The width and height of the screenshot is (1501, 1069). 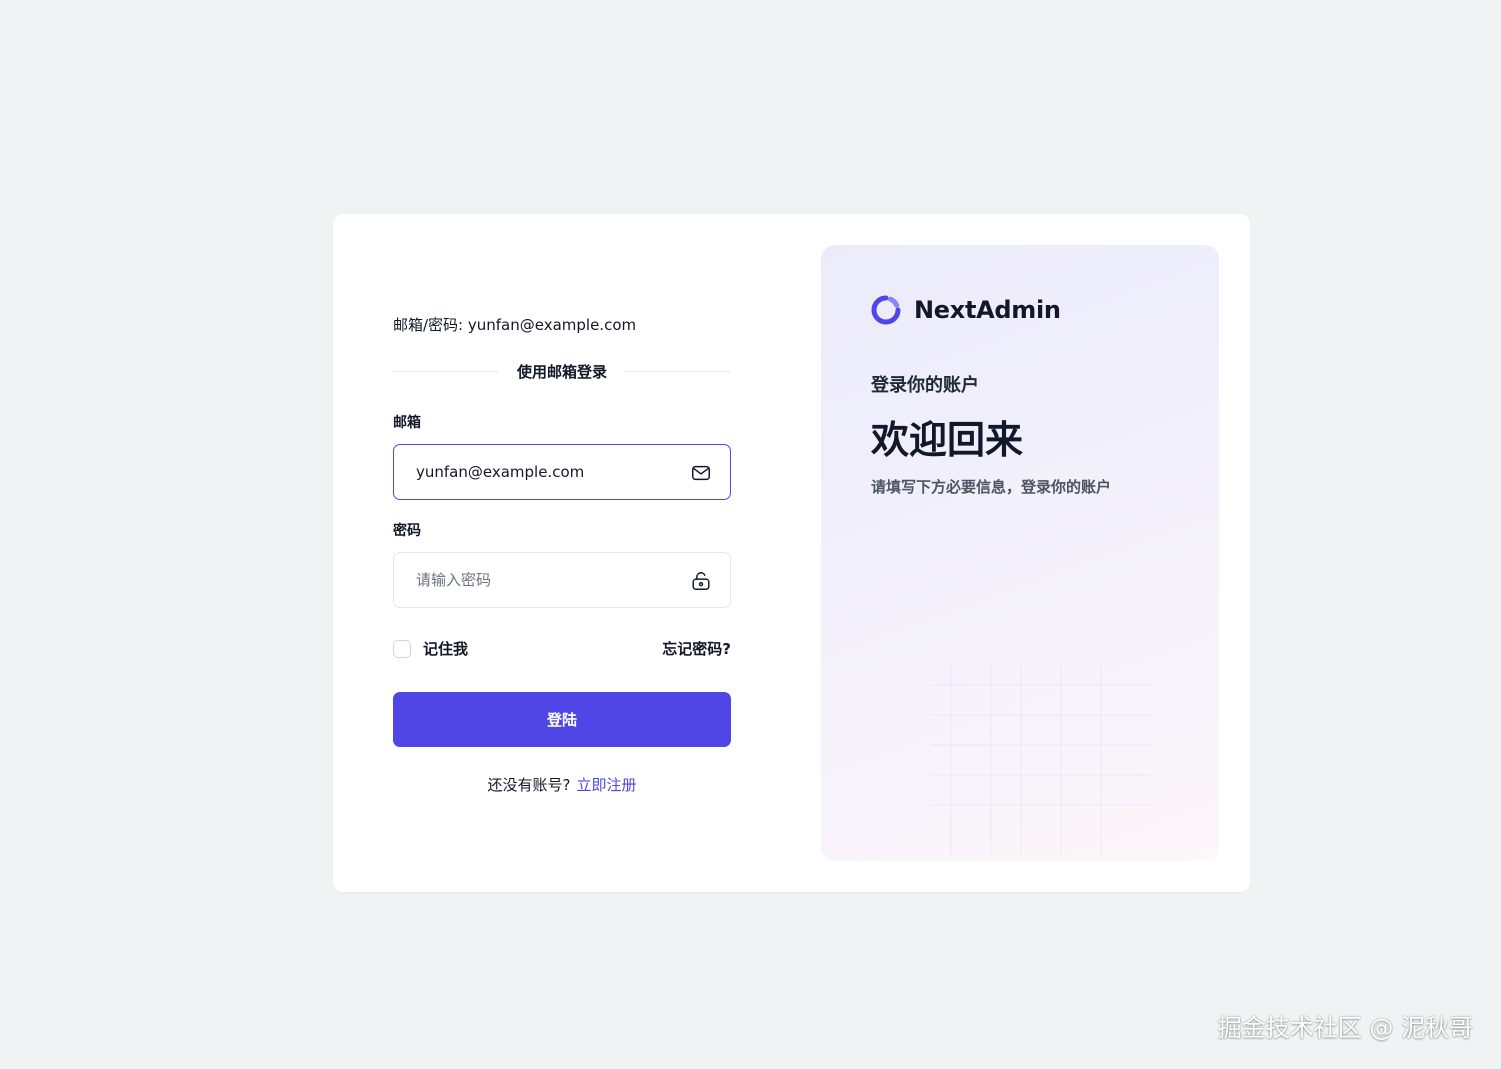 I want to click on signup-prompt-text: 还没有账号?, so click(x=529, y=785).